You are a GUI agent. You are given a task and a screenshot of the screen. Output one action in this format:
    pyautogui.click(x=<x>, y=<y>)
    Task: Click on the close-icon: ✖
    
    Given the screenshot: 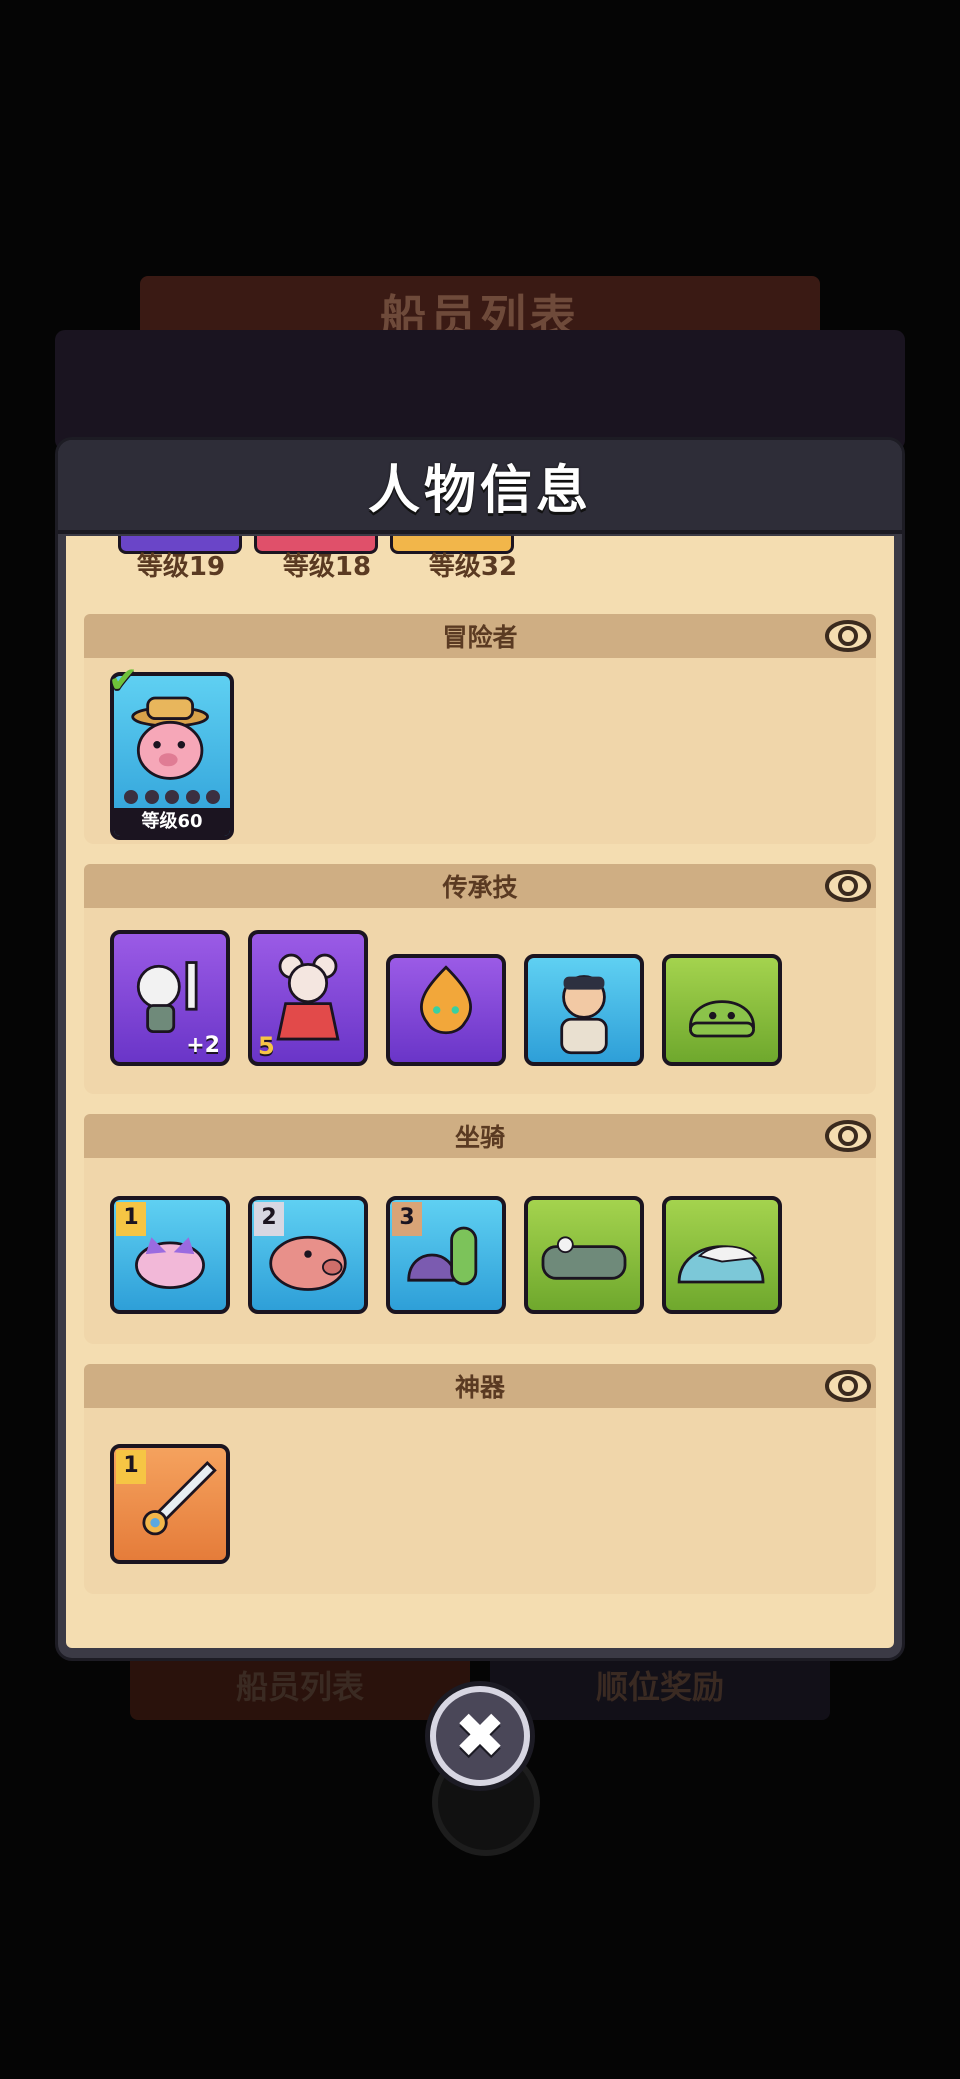 What is the action you would take?
    pyautogui.click(x=480, y=1735)
    